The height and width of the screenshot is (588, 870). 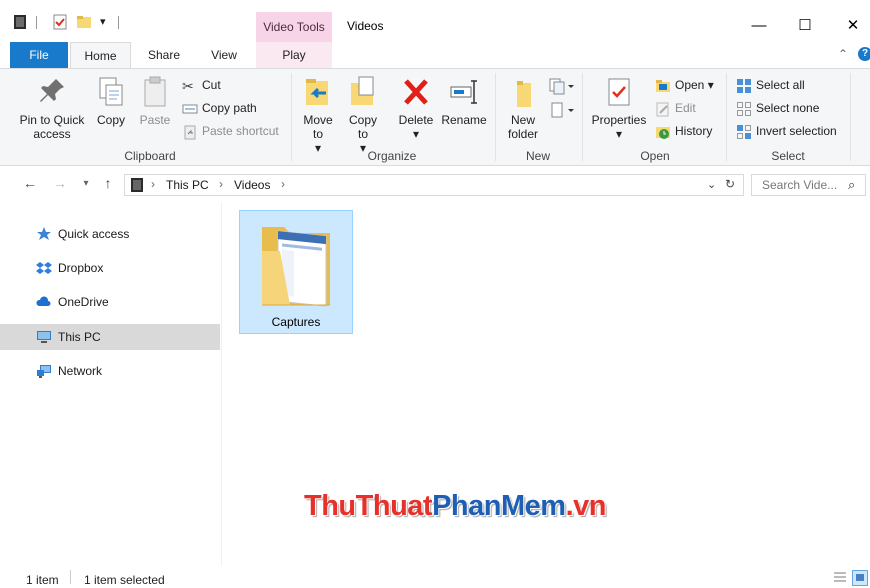 I want to click on nav-item-network: Network, so click(x=116, y=371).